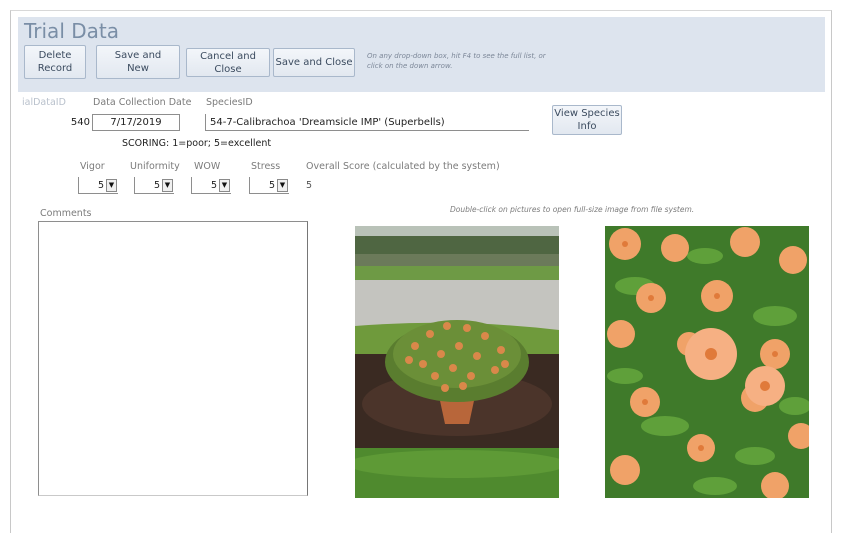 Image resolution: width=843 pixels, height=533 pixels. Describe the element at coordinates (207, 166) in the screenshot. I see `wow-label: WOW` at that location.